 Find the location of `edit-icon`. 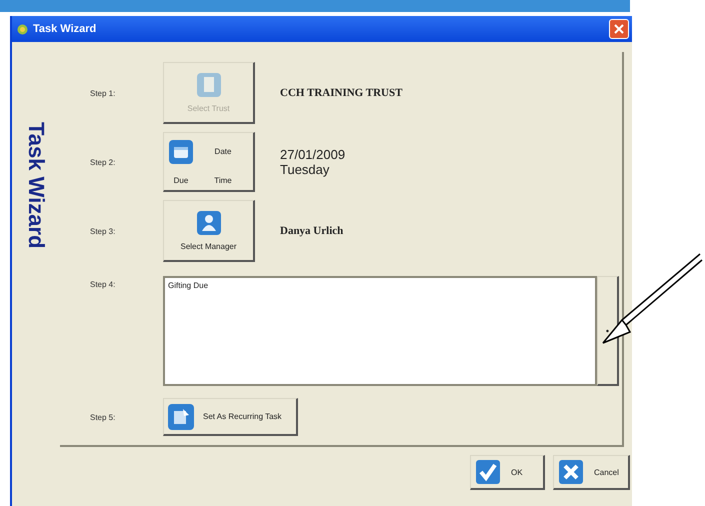

edit-icon is located at coordinates (181, 416).